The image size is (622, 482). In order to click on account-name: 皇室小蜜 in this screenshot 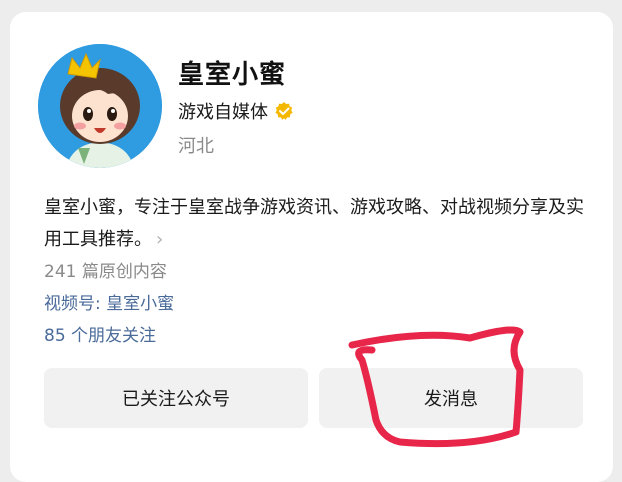, I will do `click(232, 75)`.